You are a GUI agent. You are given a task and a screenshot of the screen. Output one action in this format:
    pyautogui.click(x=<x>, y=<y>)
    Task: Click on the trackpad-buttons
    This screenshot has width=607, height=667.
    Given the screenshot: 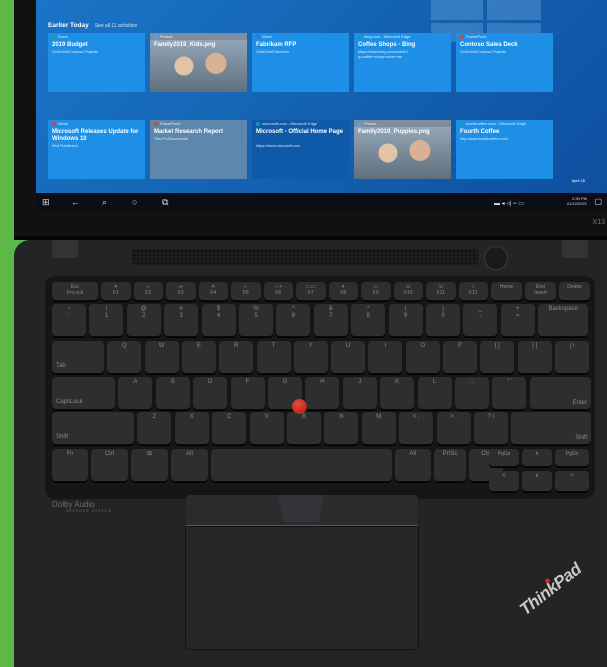 What is the action you would take?
    pyautogui.click(x=302, y=511)
    